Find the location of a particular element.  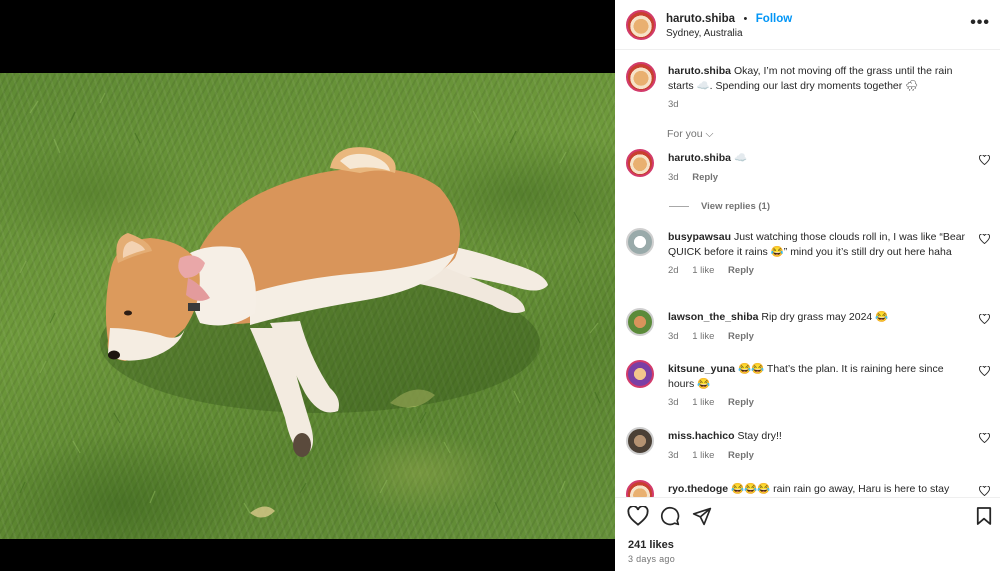

likes-count: 241 likes is located at coordinates (651, 545).